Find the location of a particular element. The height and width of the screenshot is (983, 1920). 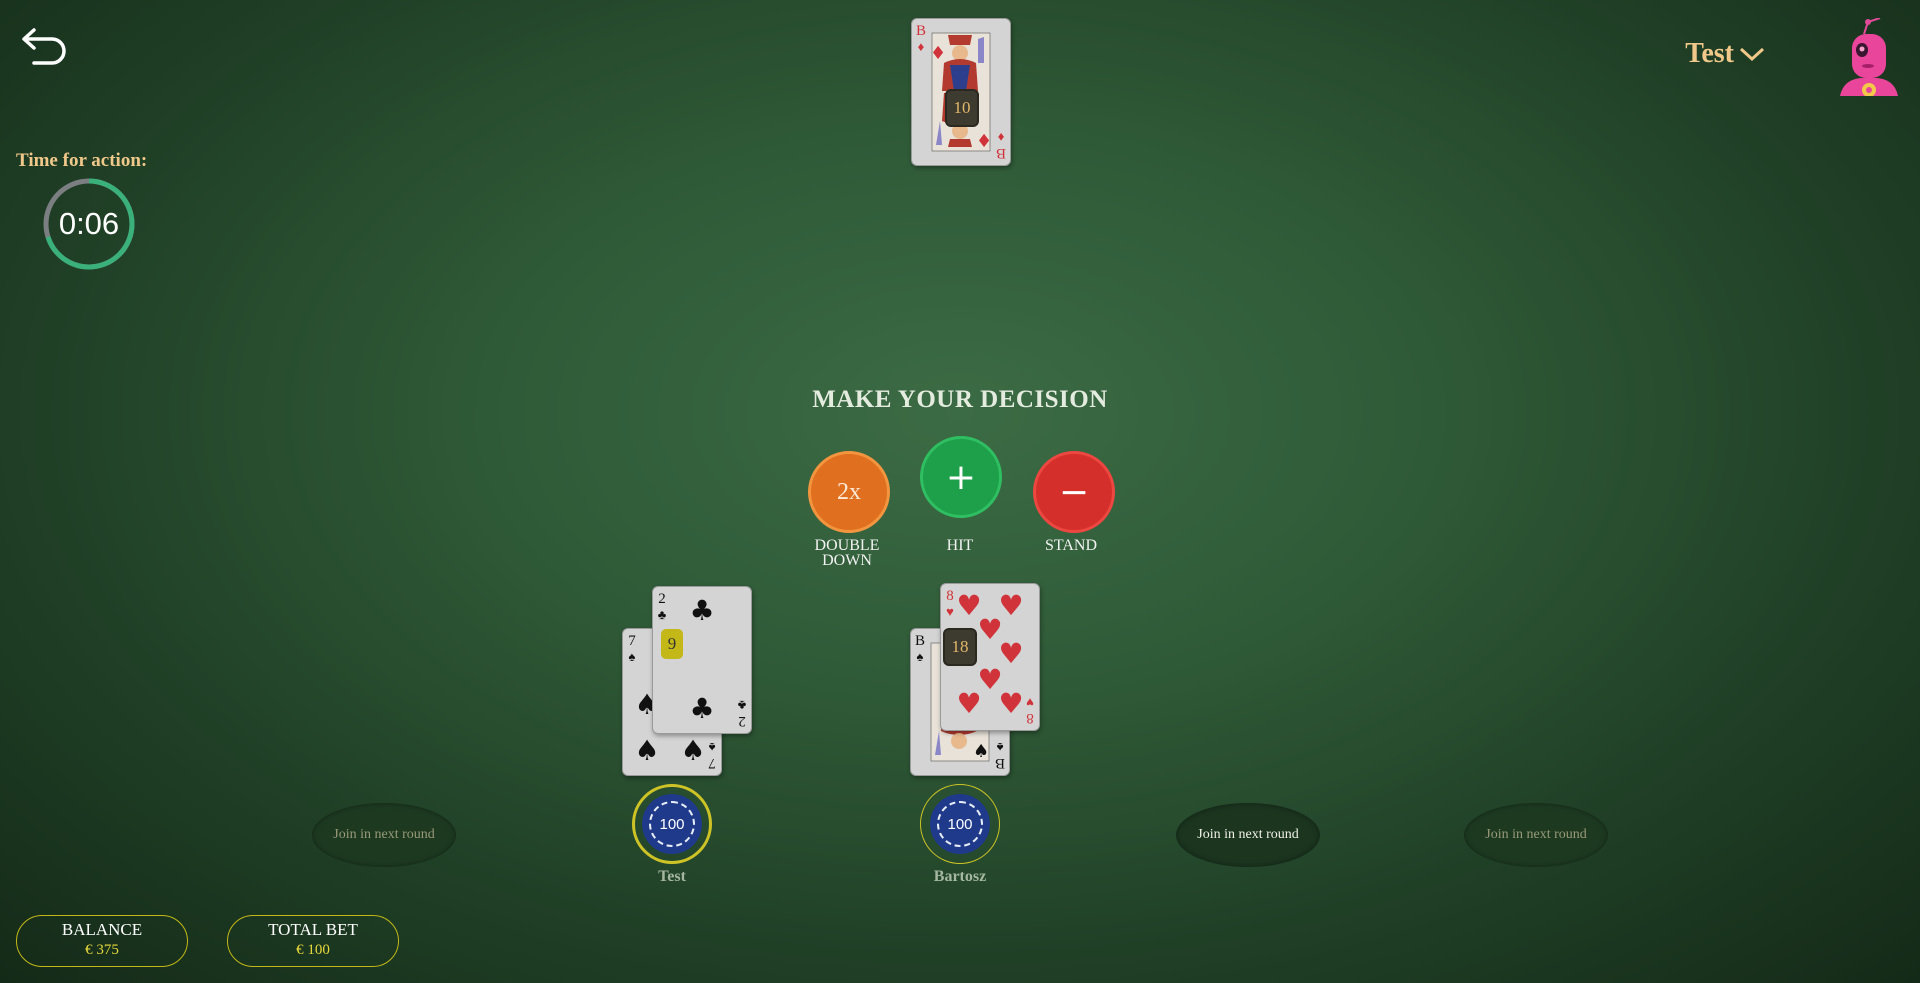

player-card: 2 ♣ 2 ♣ ♣ ♣ 9 is located at coordinates (702, 660).